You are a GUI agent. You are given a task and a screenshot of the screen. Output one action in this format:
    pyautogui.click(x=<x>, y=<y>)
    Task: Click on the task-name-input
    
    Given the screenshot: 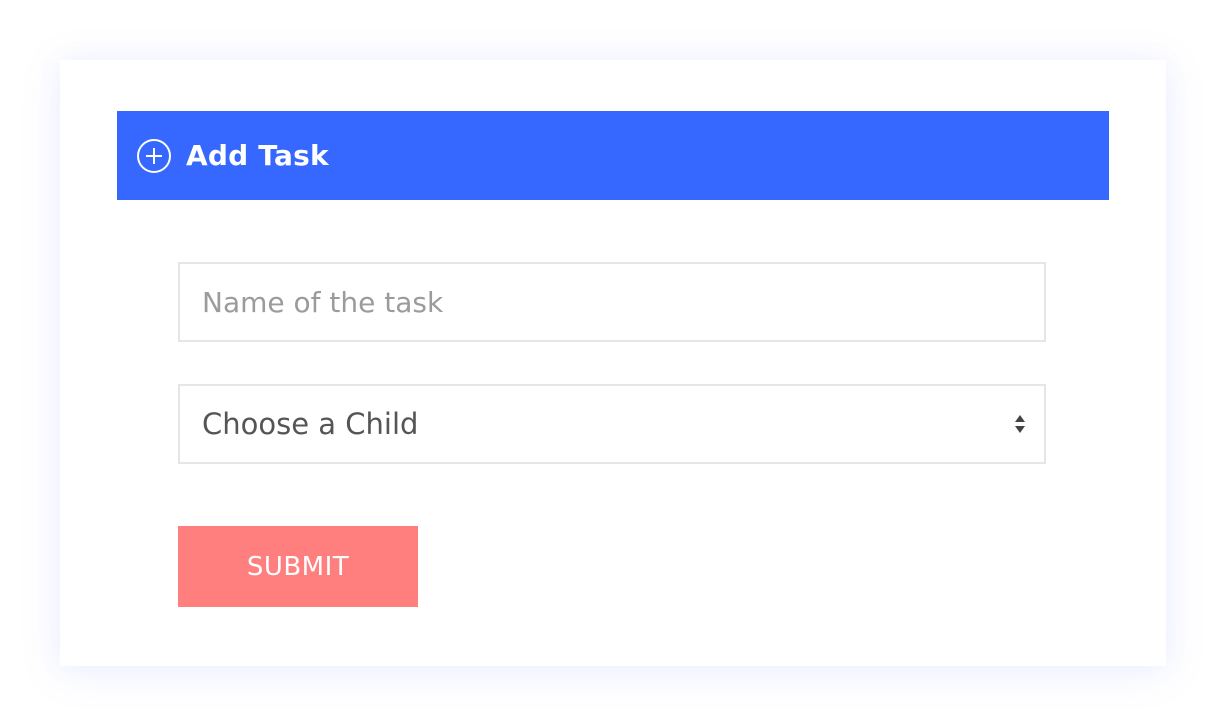 What is the action you would take?
    pyautogui.click(x=612, y=302)
    